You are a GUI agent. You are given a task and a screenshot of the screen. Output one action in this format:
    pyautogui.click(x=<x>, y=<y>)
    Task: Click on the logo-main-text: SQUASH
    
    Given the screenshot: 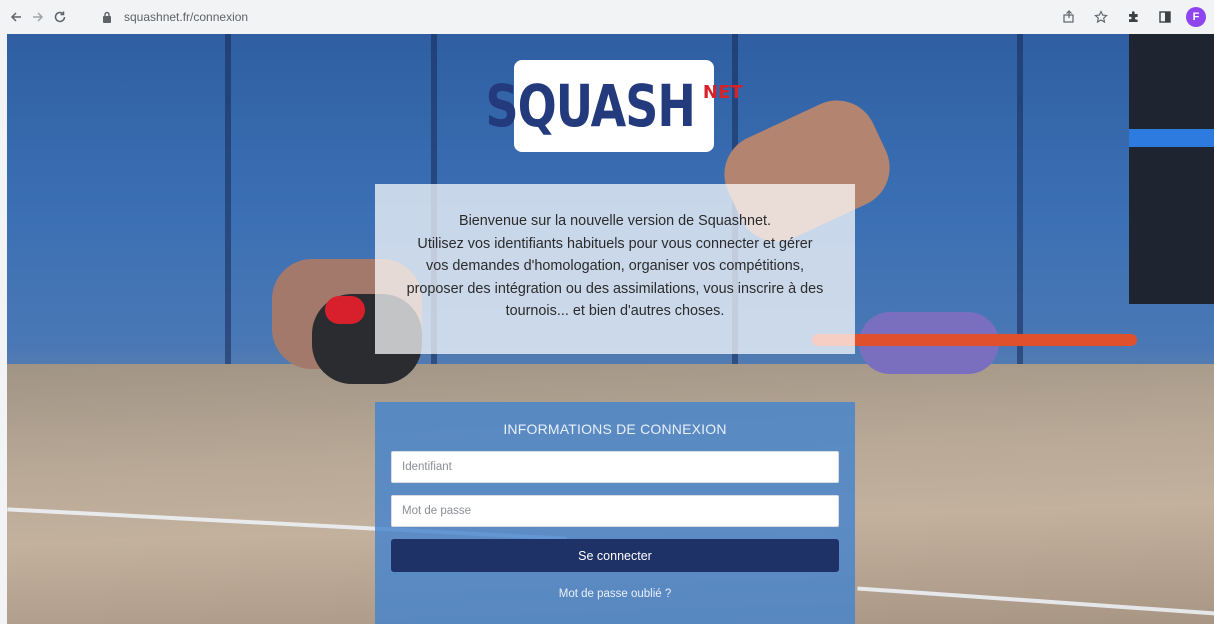 What is the action you would take?
    pyautogui.click(x=590, y=106)
    